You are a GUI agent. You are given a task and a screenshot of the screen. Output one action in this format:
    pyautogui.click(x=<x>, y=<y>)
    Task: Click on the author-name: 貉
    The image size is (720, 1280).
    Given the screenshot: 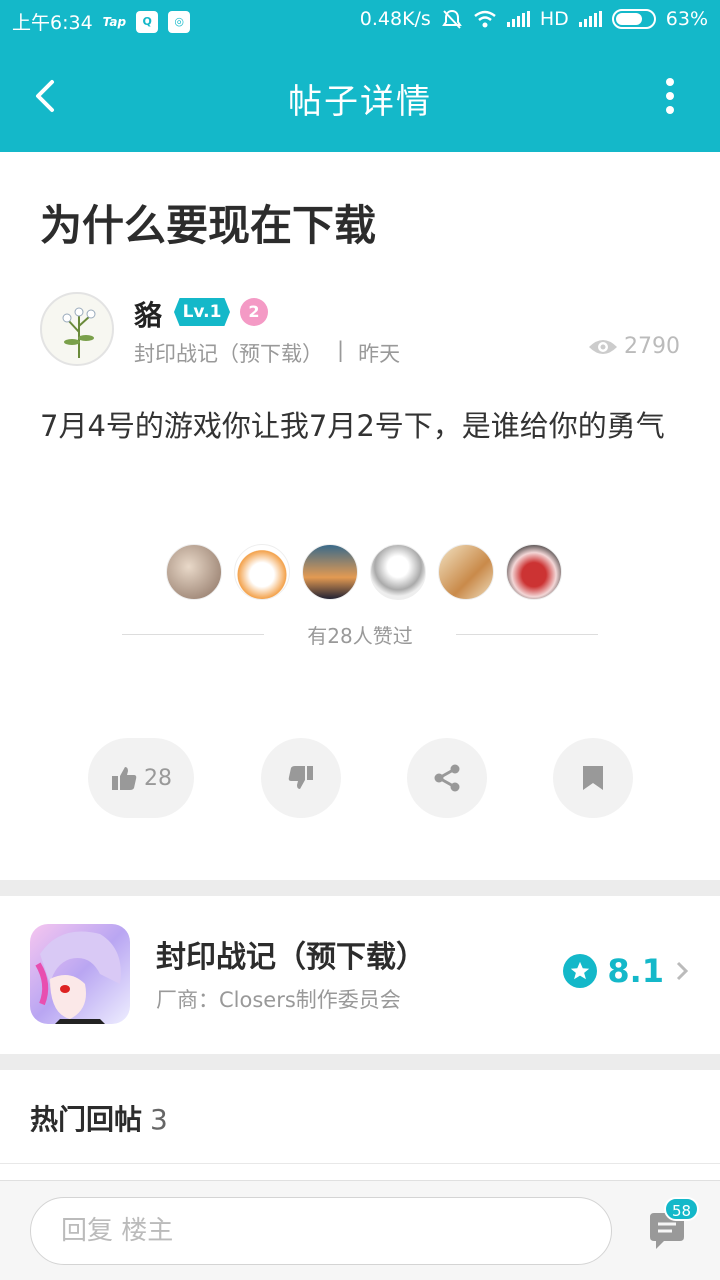 What is the action you would take?
    pyautogui.click(x=148, y=314)
    